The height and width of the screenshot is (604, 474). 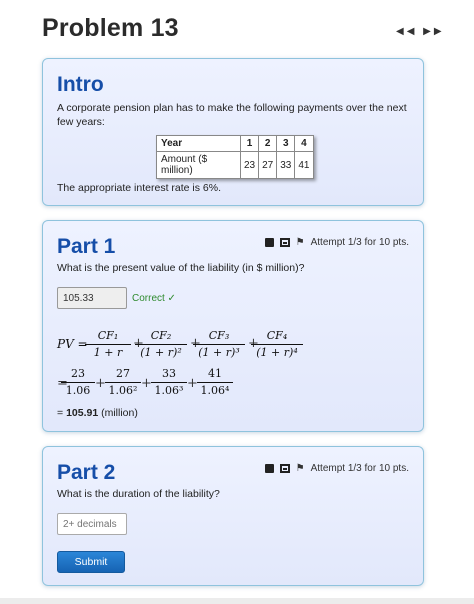 What do you see at coordinates (123, 373) in the screenshot?
I see `value-numerator: 27` at bounding box center [123, 373].